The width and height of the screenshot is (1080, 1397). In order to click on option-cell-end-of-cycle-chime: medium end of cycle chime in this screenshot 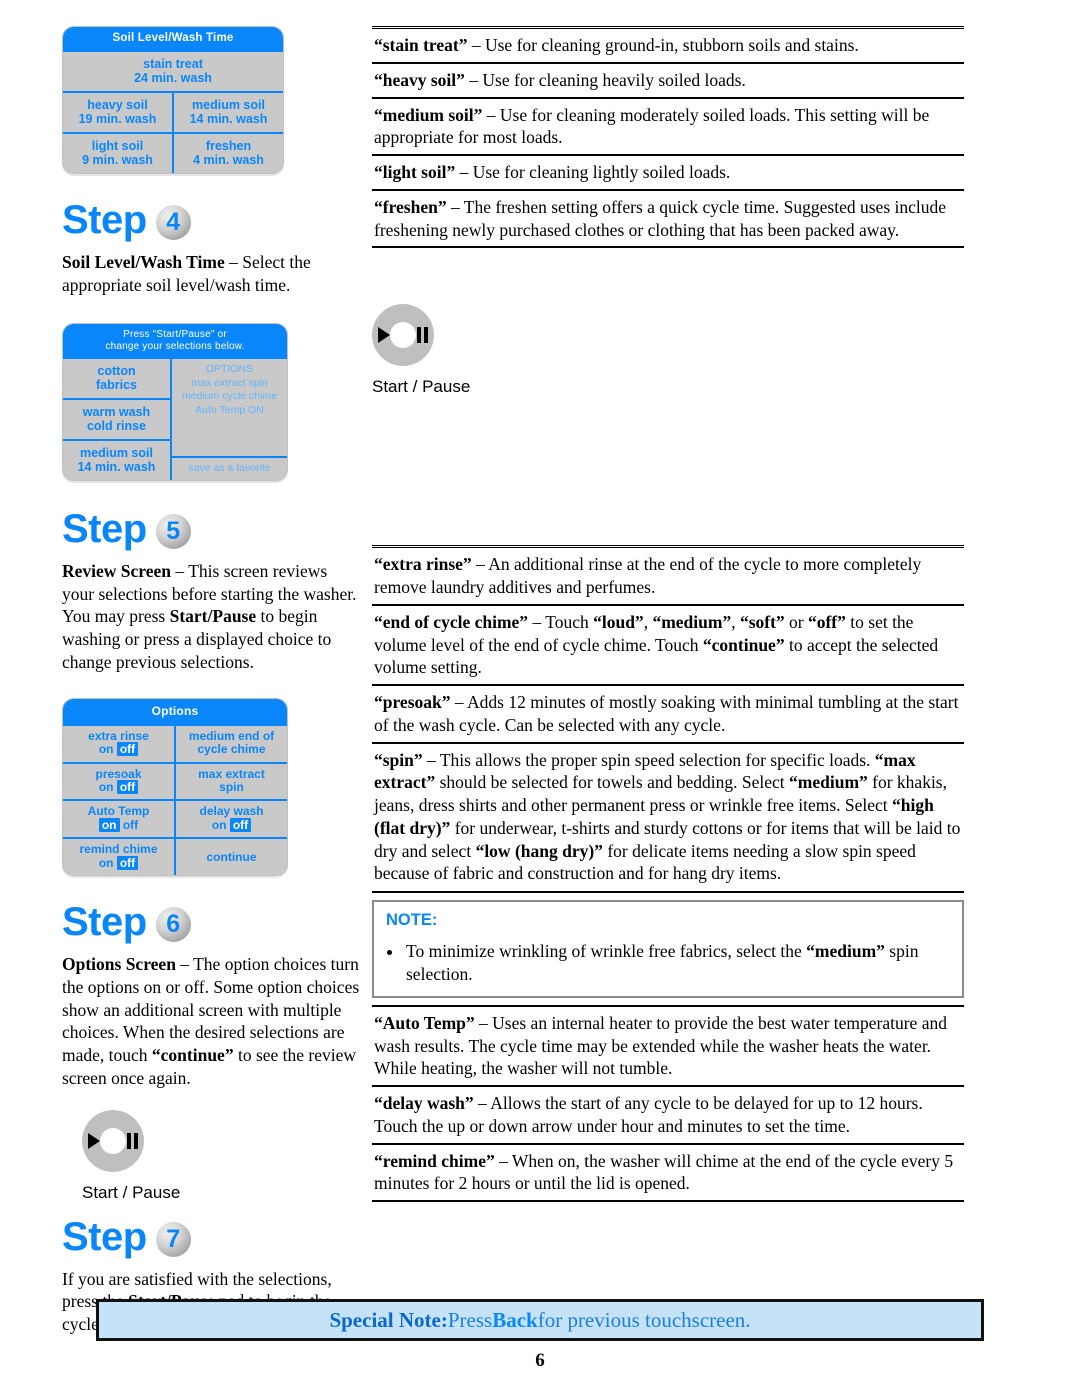, I will do `click(230, 742)`.